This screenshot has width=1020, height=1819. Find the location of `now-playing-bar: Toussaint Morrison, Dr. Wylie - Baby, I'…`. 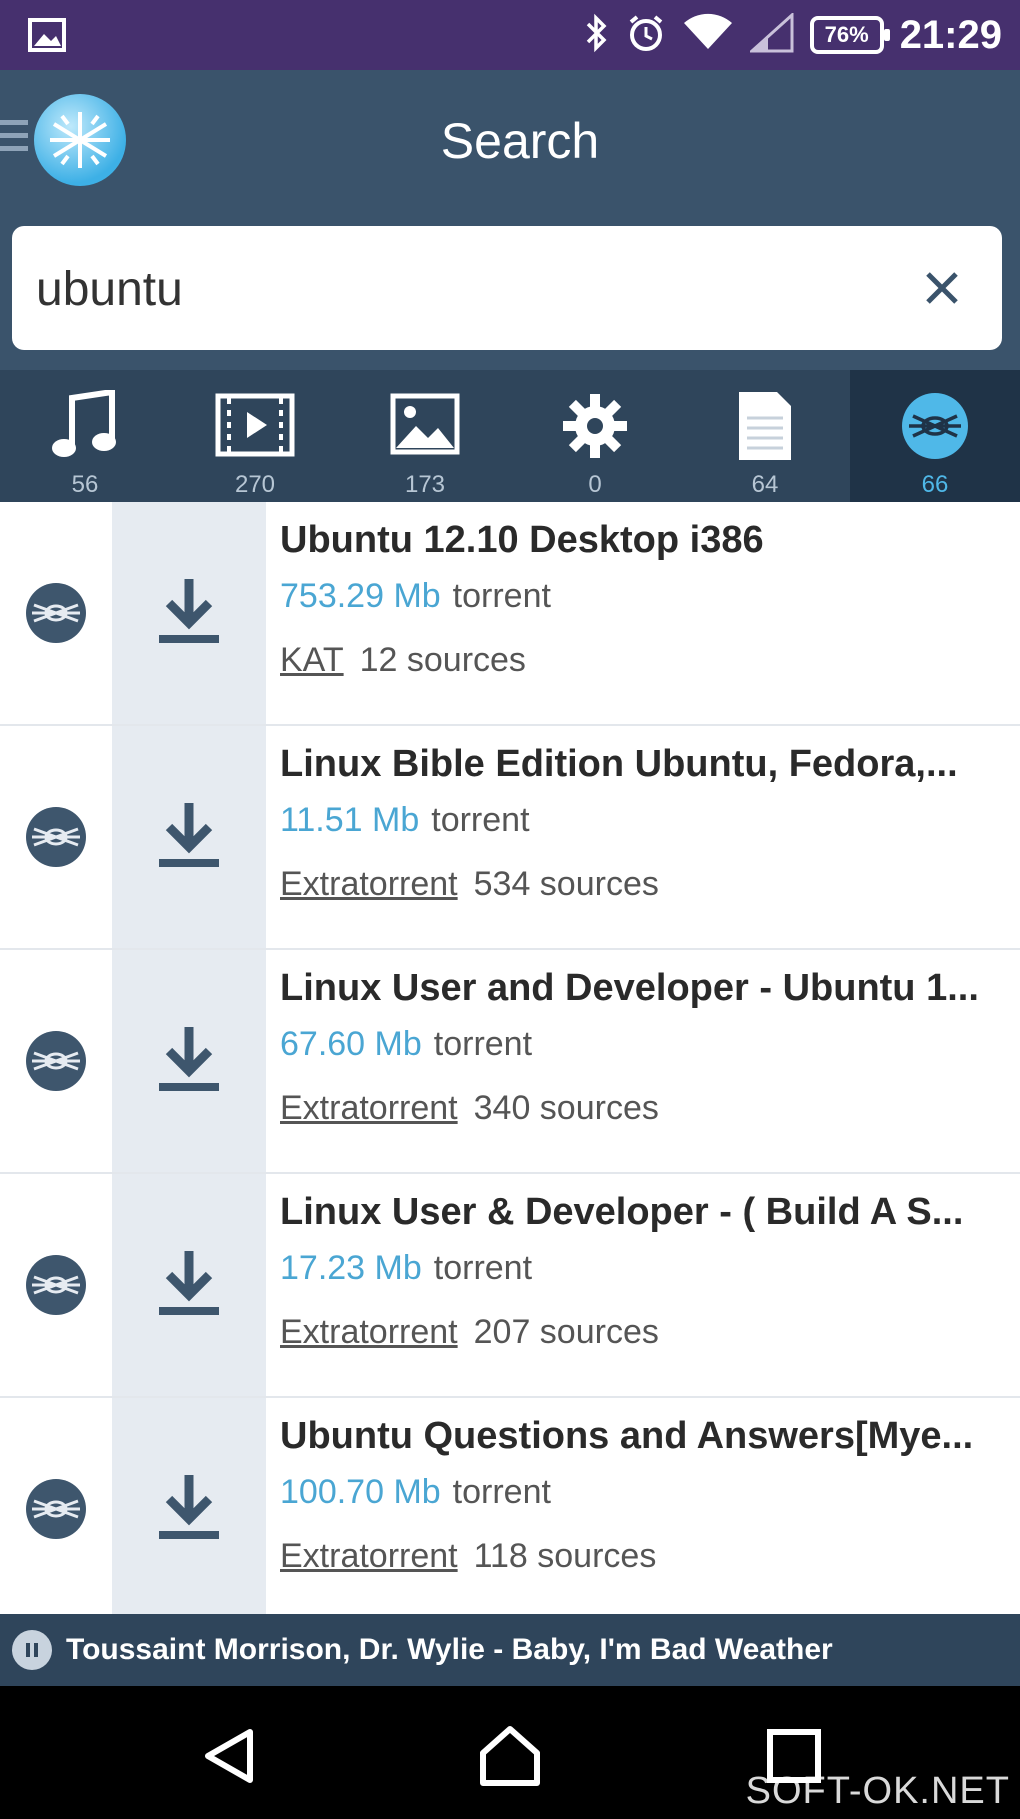

now-playing-bar: Toussaint Morrison, Dr. Wylie - Baby, I'… is located at coordinates (510, 1650).